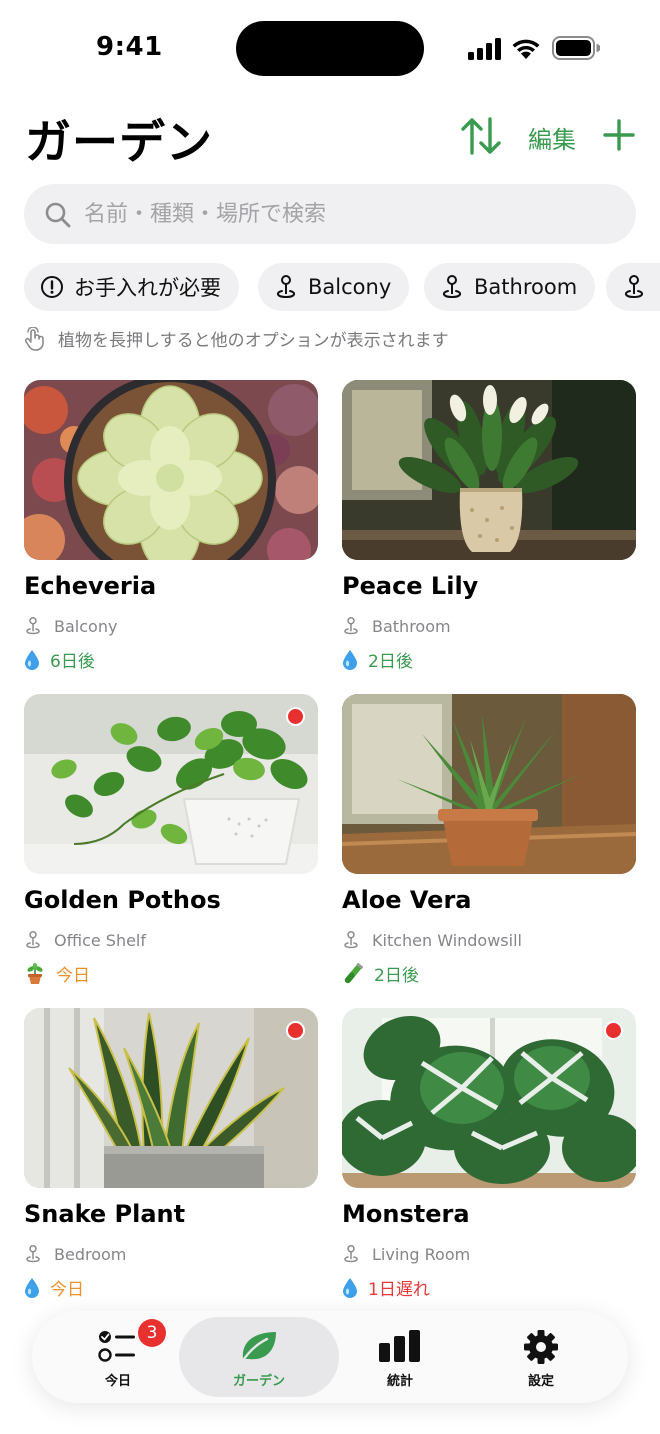 This screenshot has width=660, height=1434. Describe the element at coordinates (484, 49) in the screenshot. I see `cellular-signal-icon` at that location.